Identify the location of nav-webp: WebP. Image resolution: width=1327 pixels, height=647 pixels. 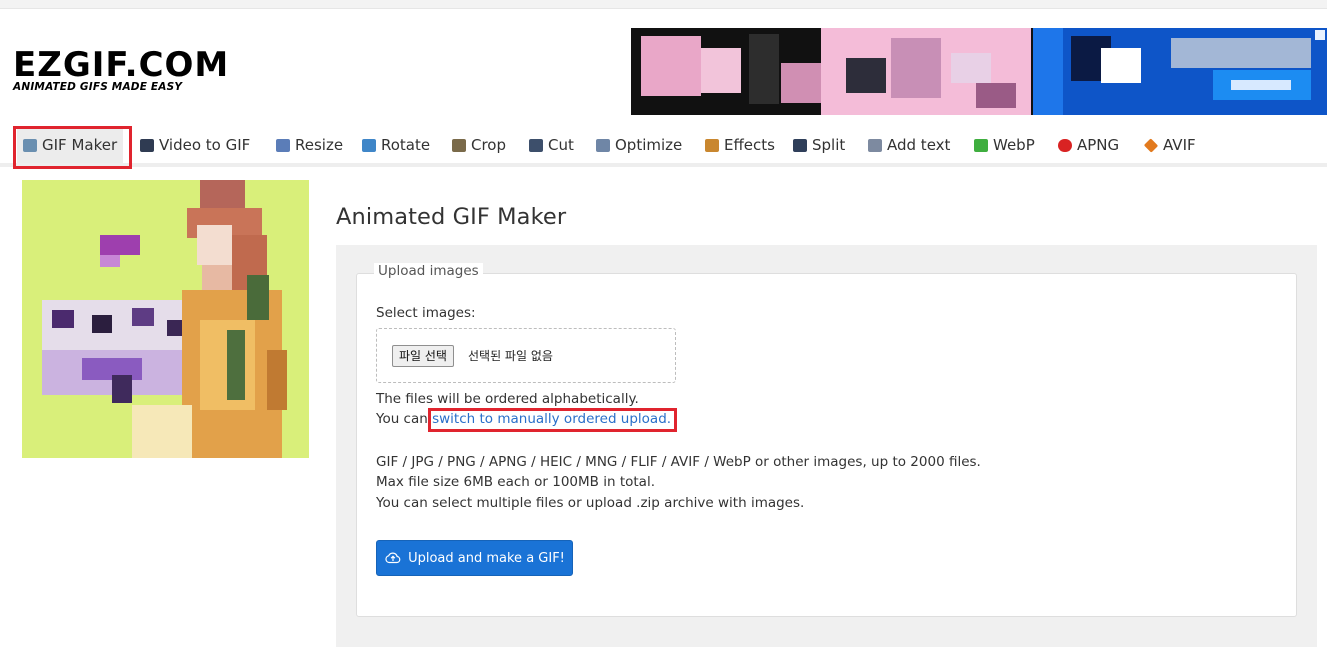
(1004, 145).